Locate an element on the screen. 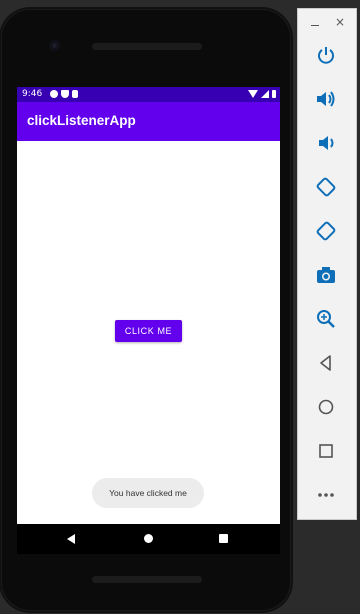 This screenshot has width=360, height=614. status-time: 9:46 is located at coordinates (32, 94).